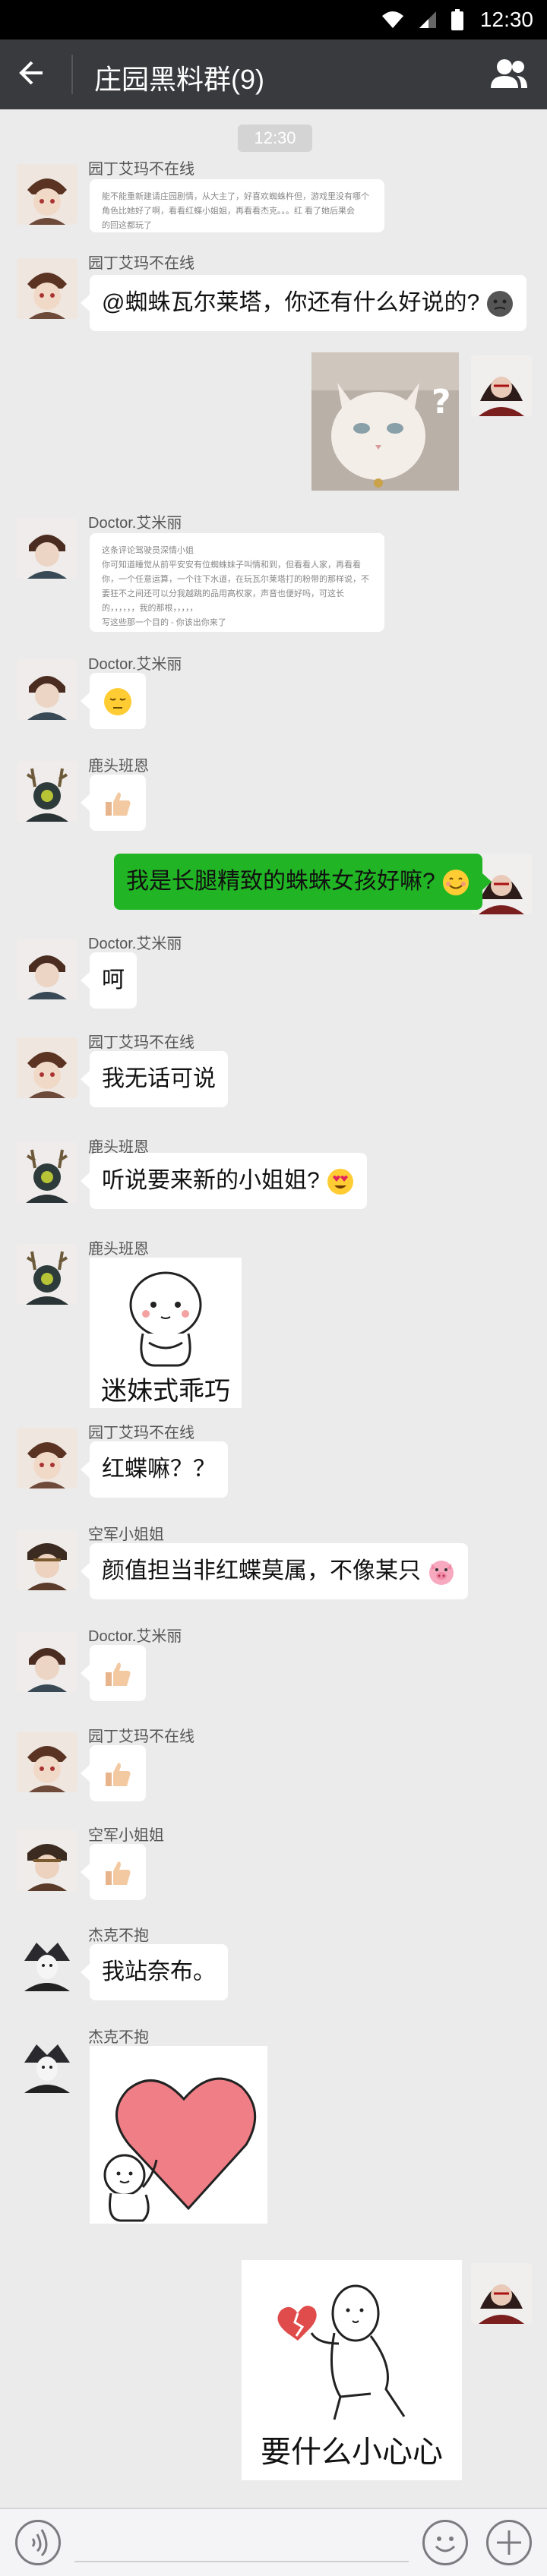  Describe the element at coordinates (340, 1182) in the screenshot. I see `heart-eyes-face-icon` at that location.